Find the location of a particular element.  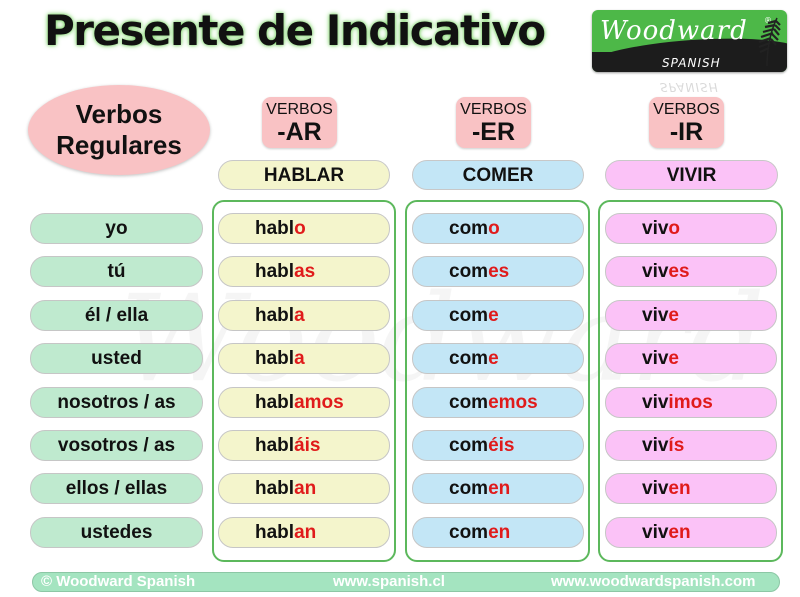

conjugation-ir-0: vivo is located at coordinates (691, 228).